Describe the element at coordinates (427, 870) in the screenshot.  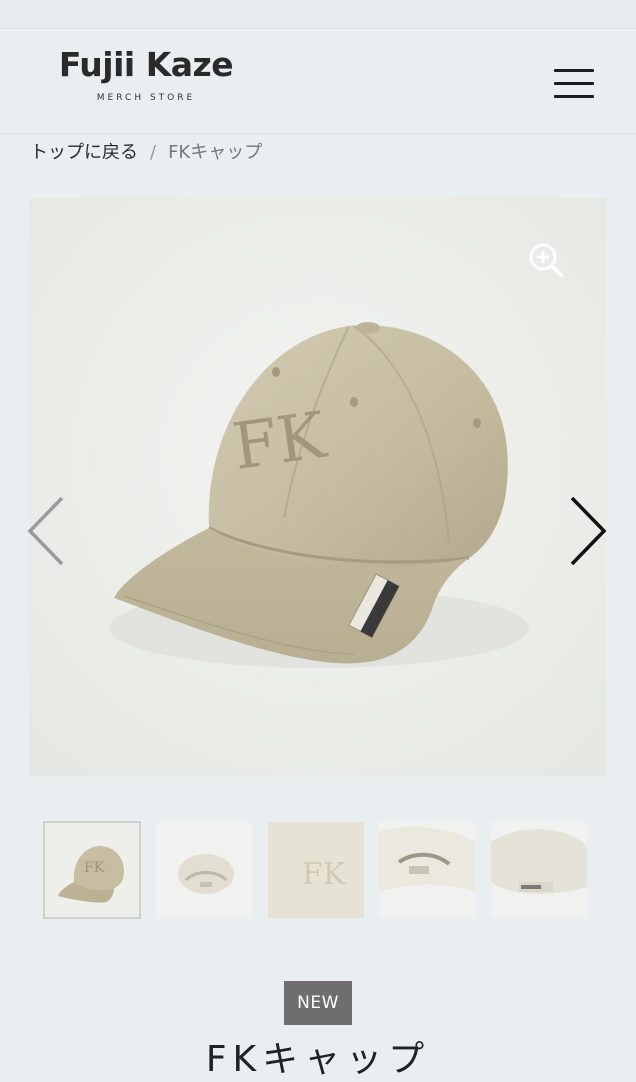
I see `thumbnail-strap` at that location.